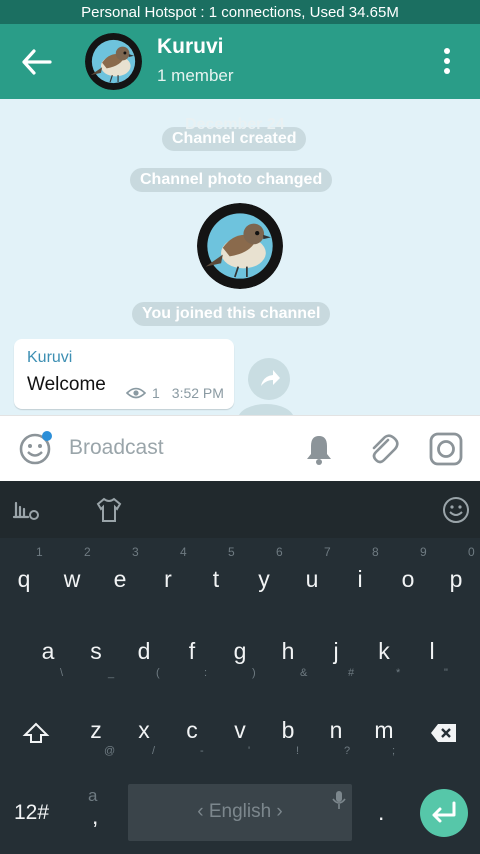 The height and width of the screenshot is (854, 480). What do you see at coordinates (110, 751) in the screenshot?
I see `key-symbol-hint: @` at bounding box center [110, 751].